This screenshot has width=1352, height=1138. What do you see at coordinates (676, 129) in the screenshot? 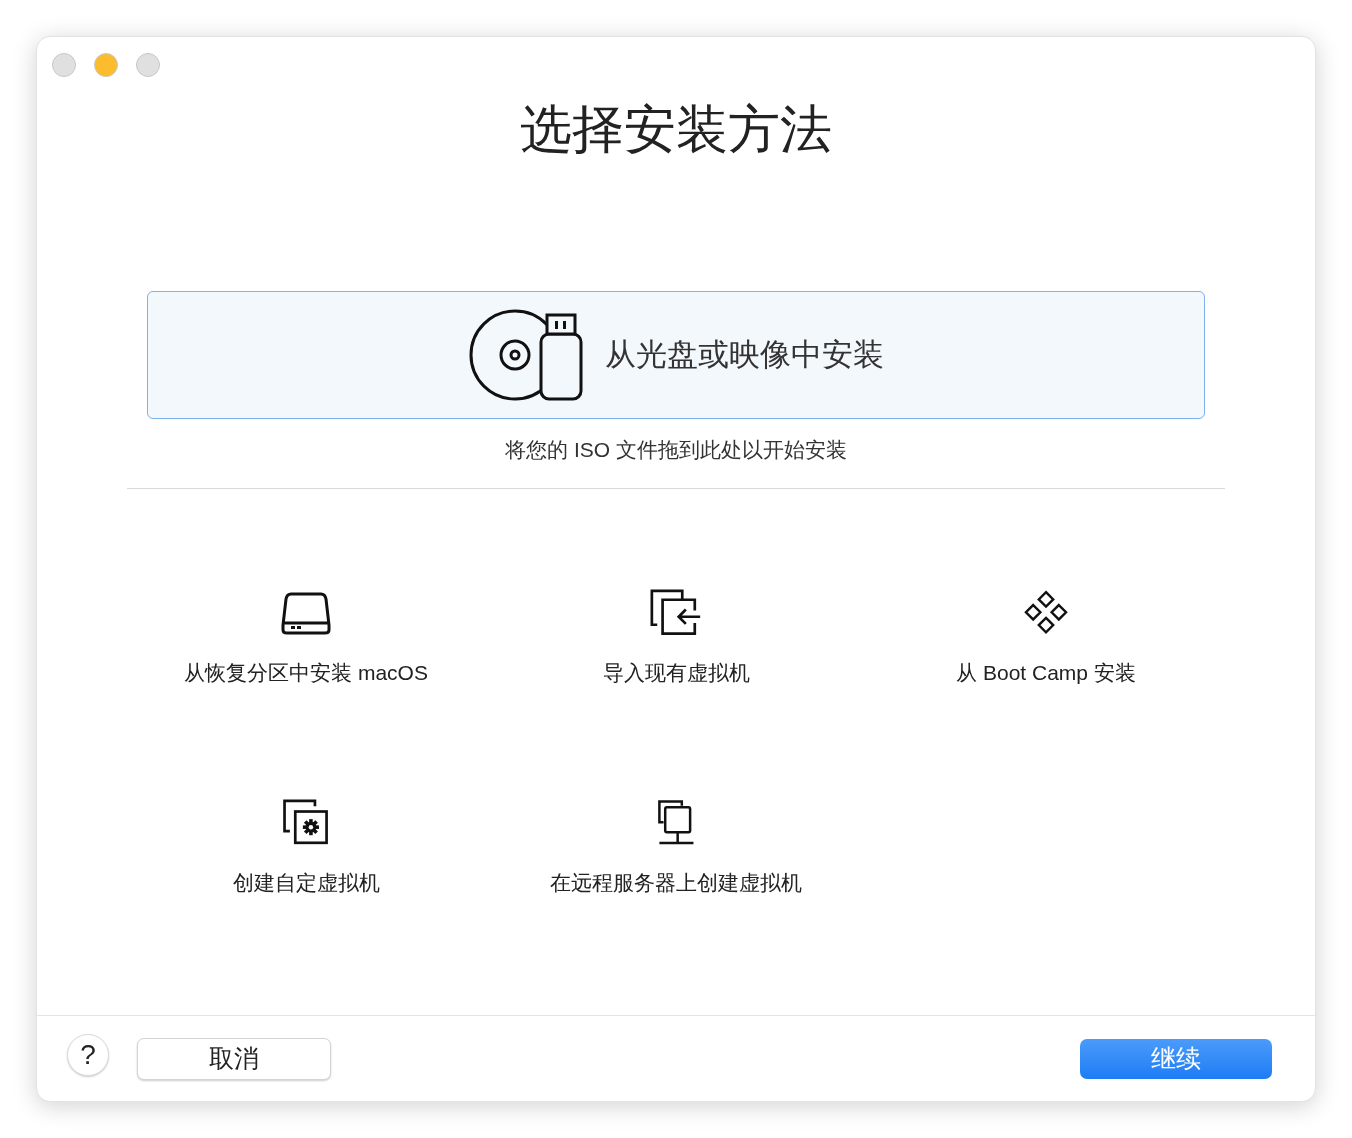
I see `dialog-title: 选择安装方法` at bounding box center [676, 129].